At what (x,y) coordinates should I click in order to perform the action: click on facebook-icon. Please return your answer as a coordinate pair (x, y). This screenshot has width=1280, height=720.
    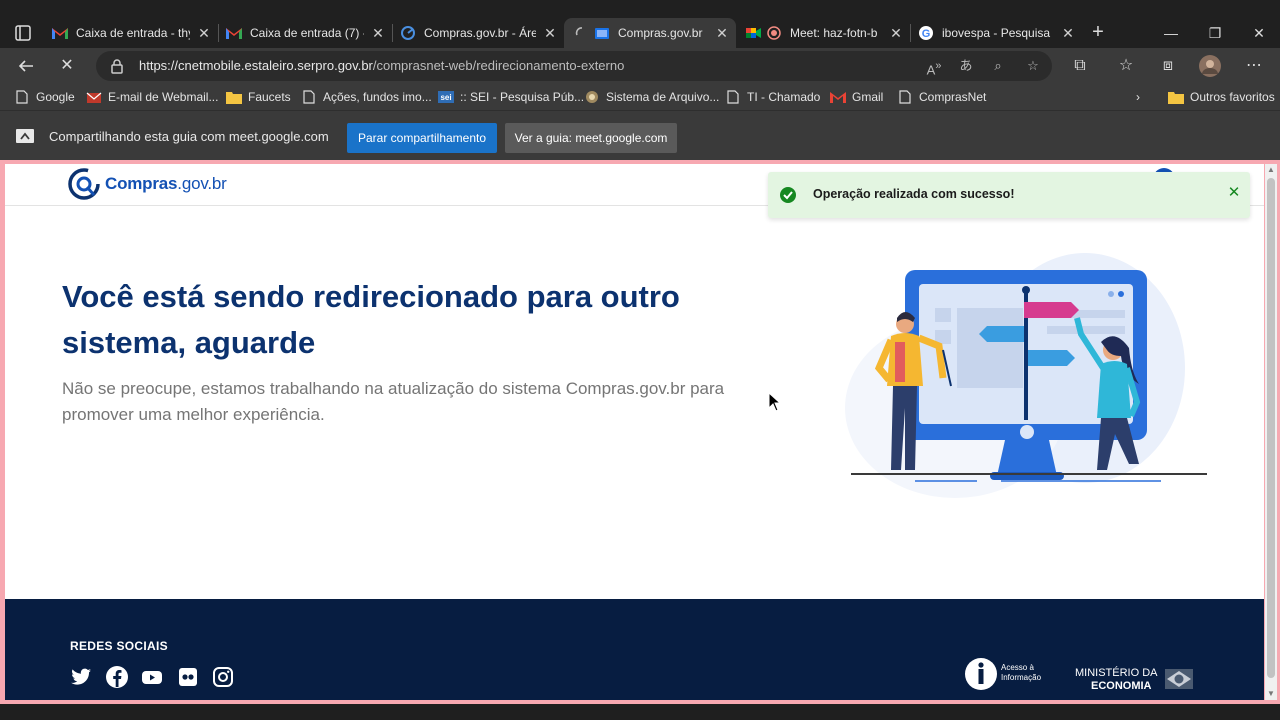
    Looking at the image, I should click on (117, 677).